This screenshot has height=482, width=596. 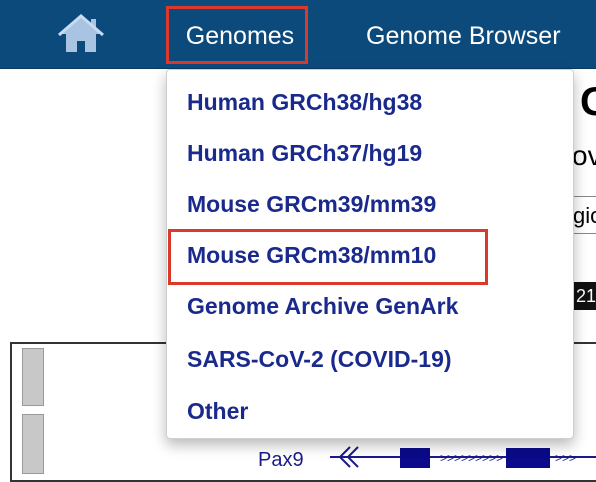 I want to click on menu-item-sars-cov-2: SARS-CoV-2 (COVID-19), so click(x=319, y=359).